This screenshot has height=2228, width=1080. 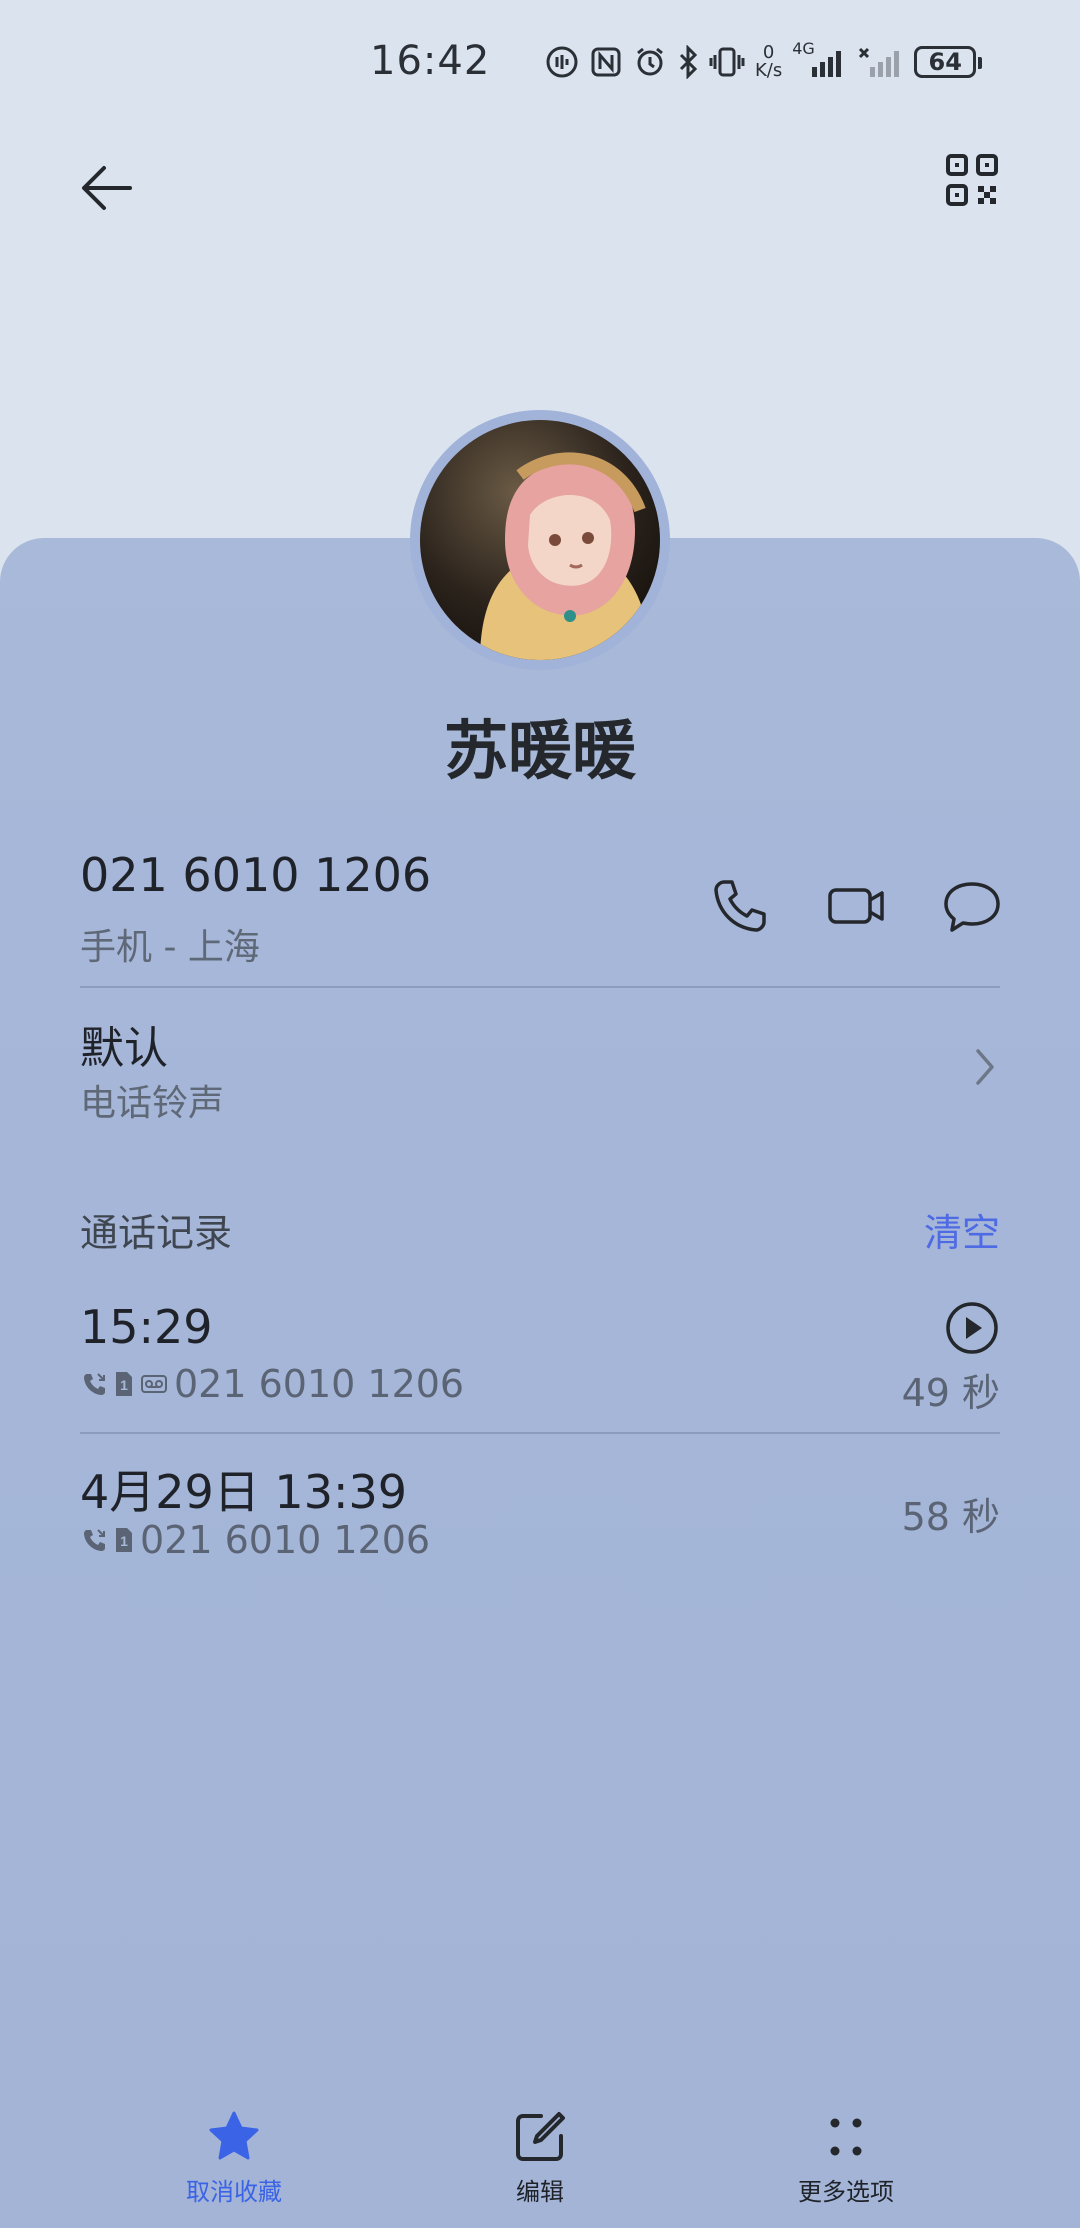 What do you see at coordinates (846, 2158) in the screenshot?
I see `more-options-button: 更多选项` at bounding box center [846, 2158].